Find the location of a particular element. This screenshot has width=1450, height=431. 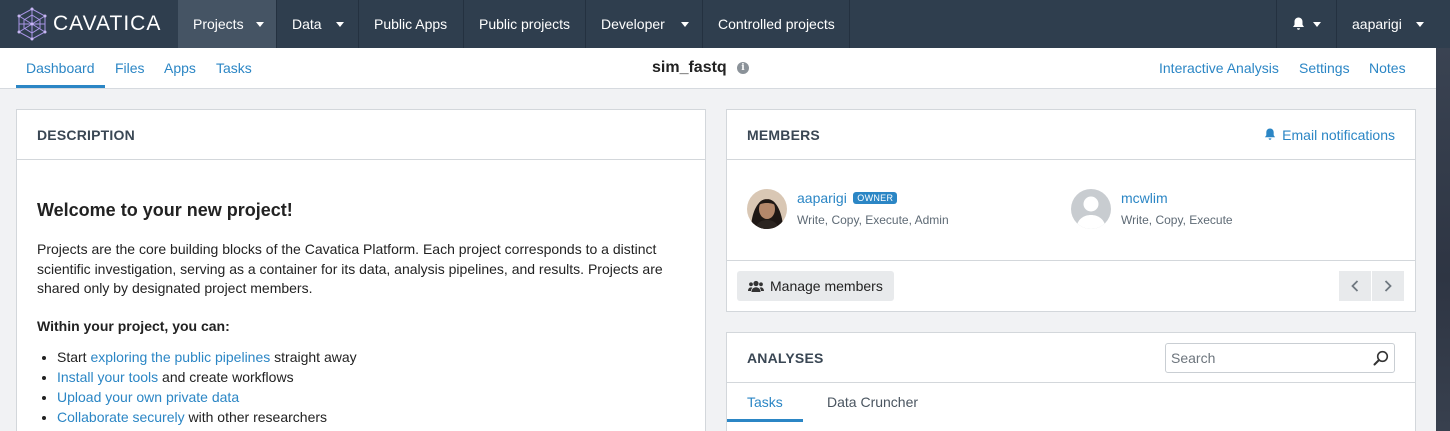

member-permissions: Write, Copy, Execute is located at coordinates (1177, 220).